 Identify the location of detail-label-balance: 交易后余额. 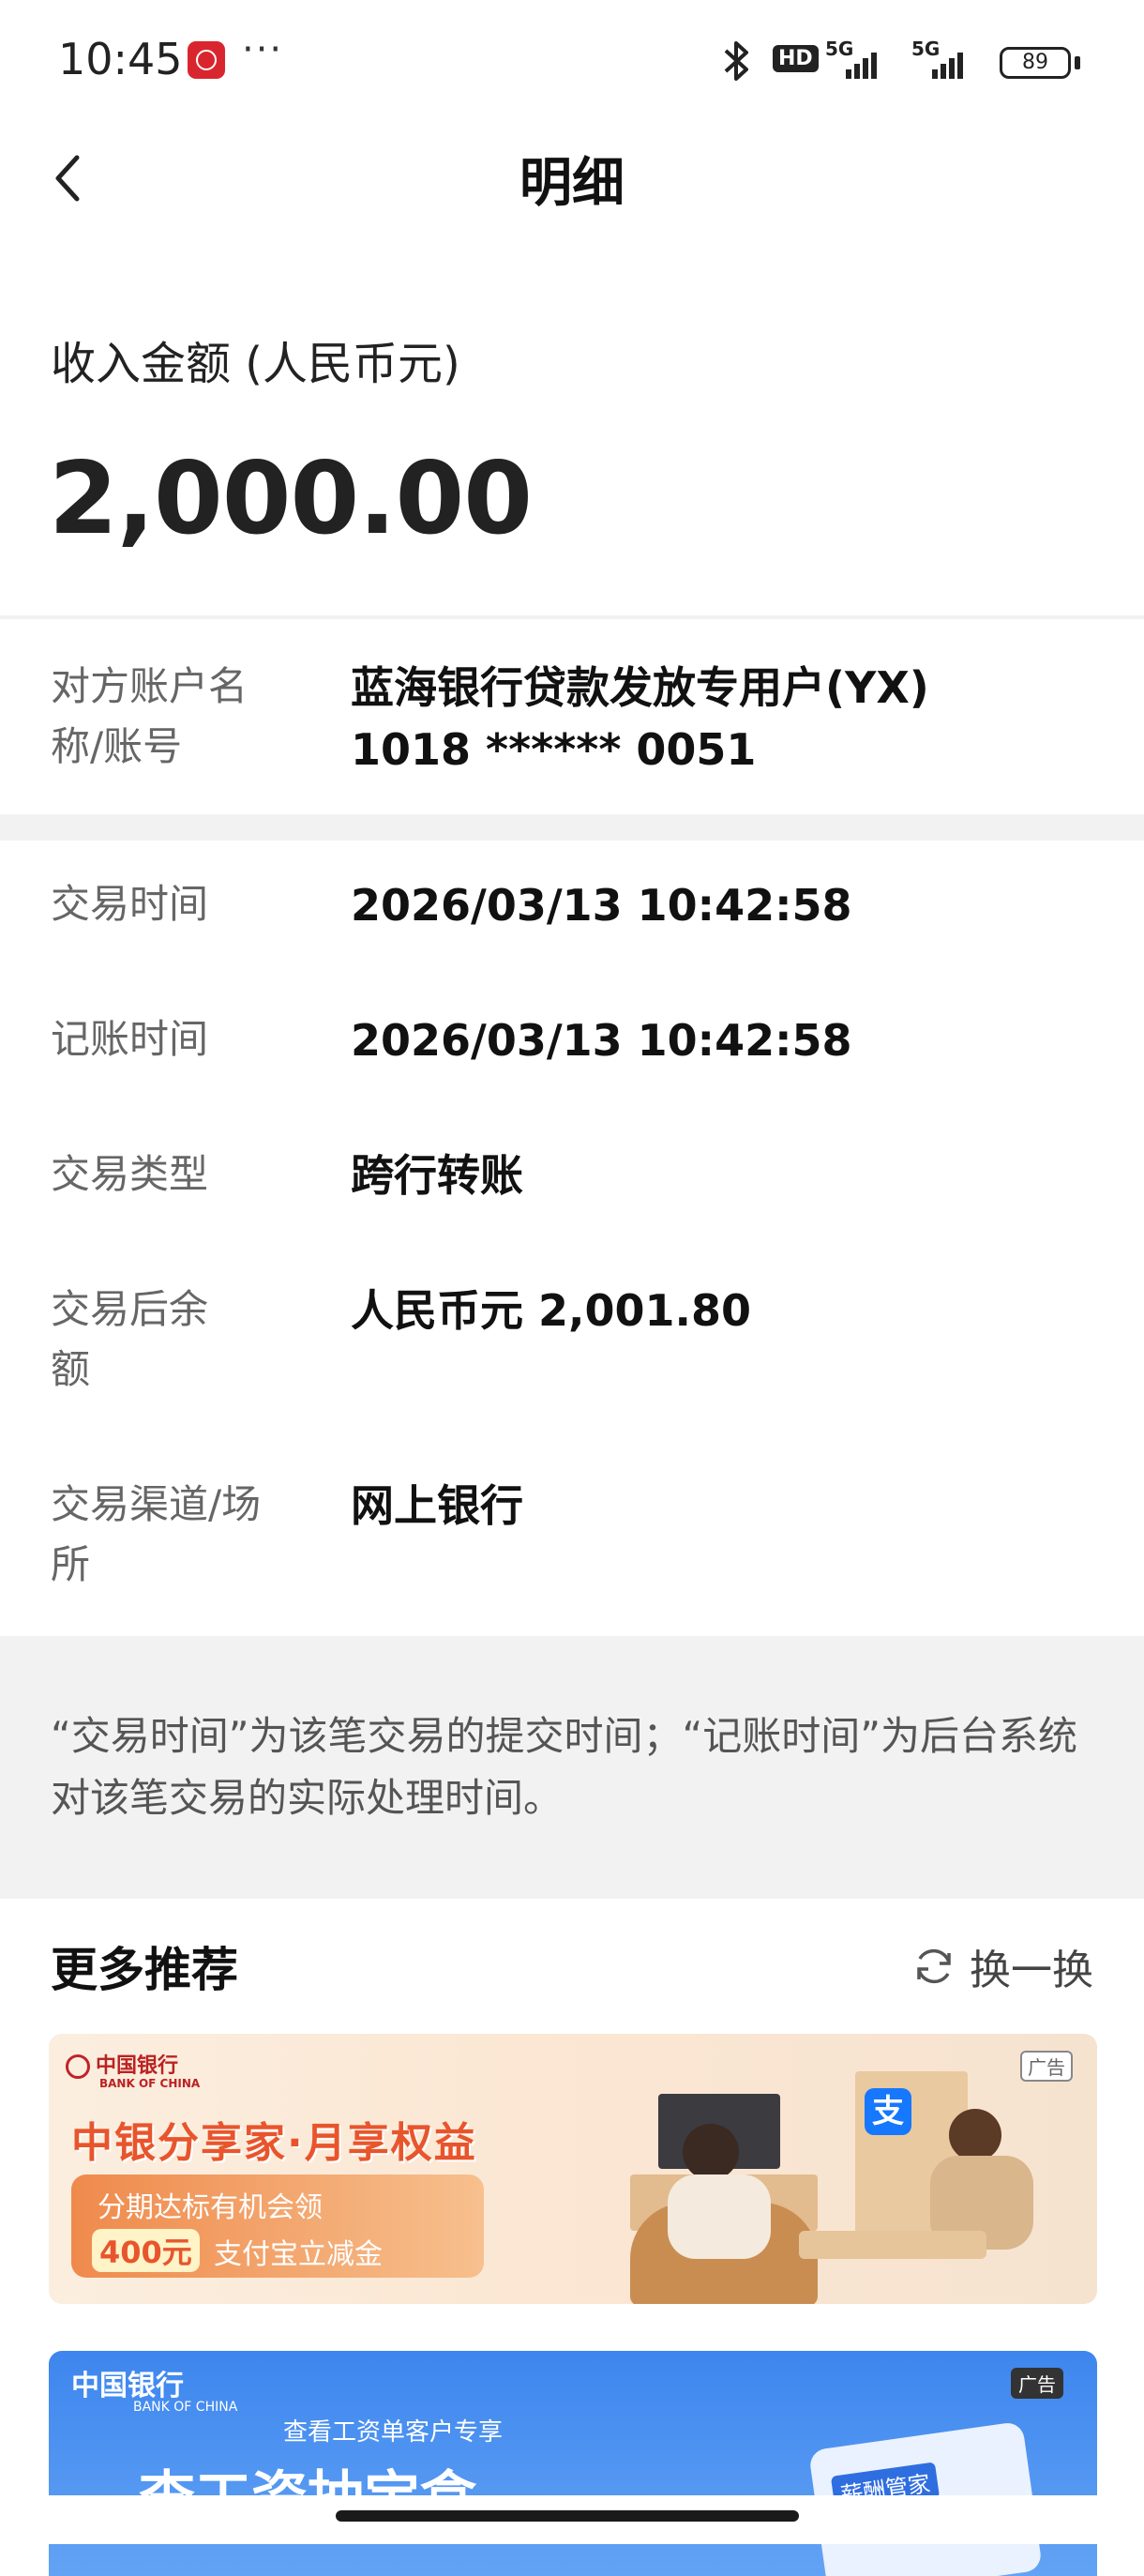
(130, 1339).